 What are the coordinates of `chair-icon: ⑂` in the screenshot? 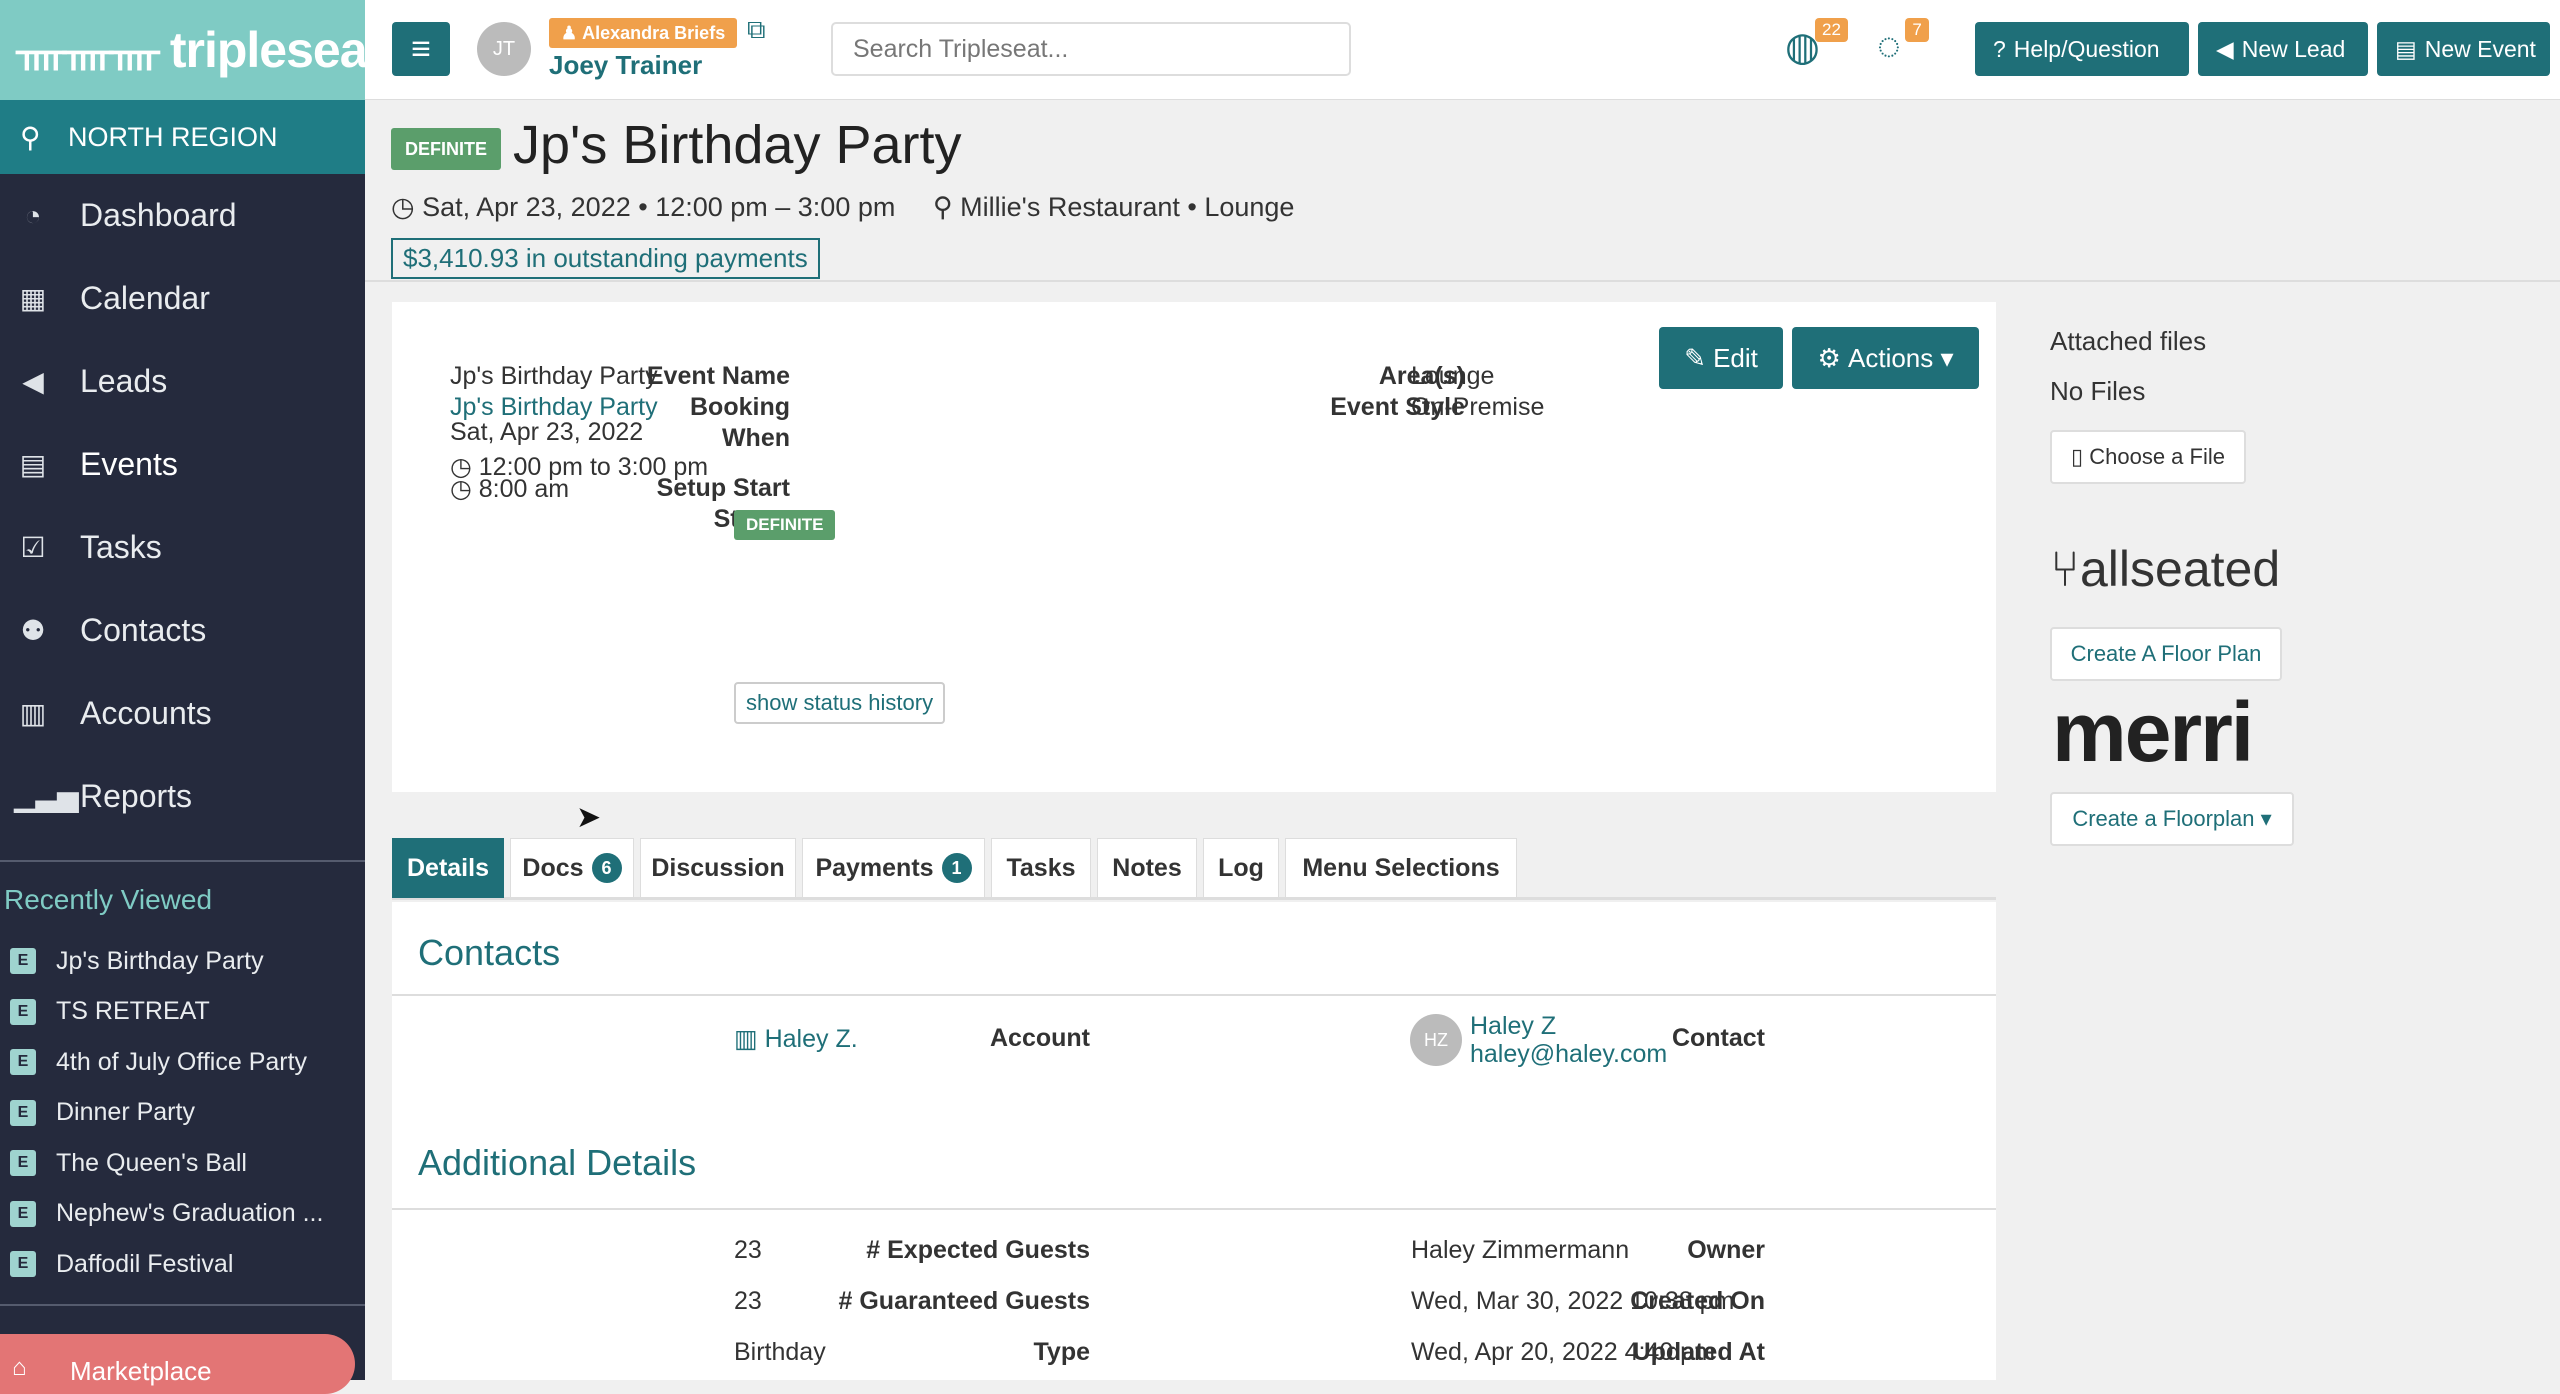 It's located at (2065, 569).